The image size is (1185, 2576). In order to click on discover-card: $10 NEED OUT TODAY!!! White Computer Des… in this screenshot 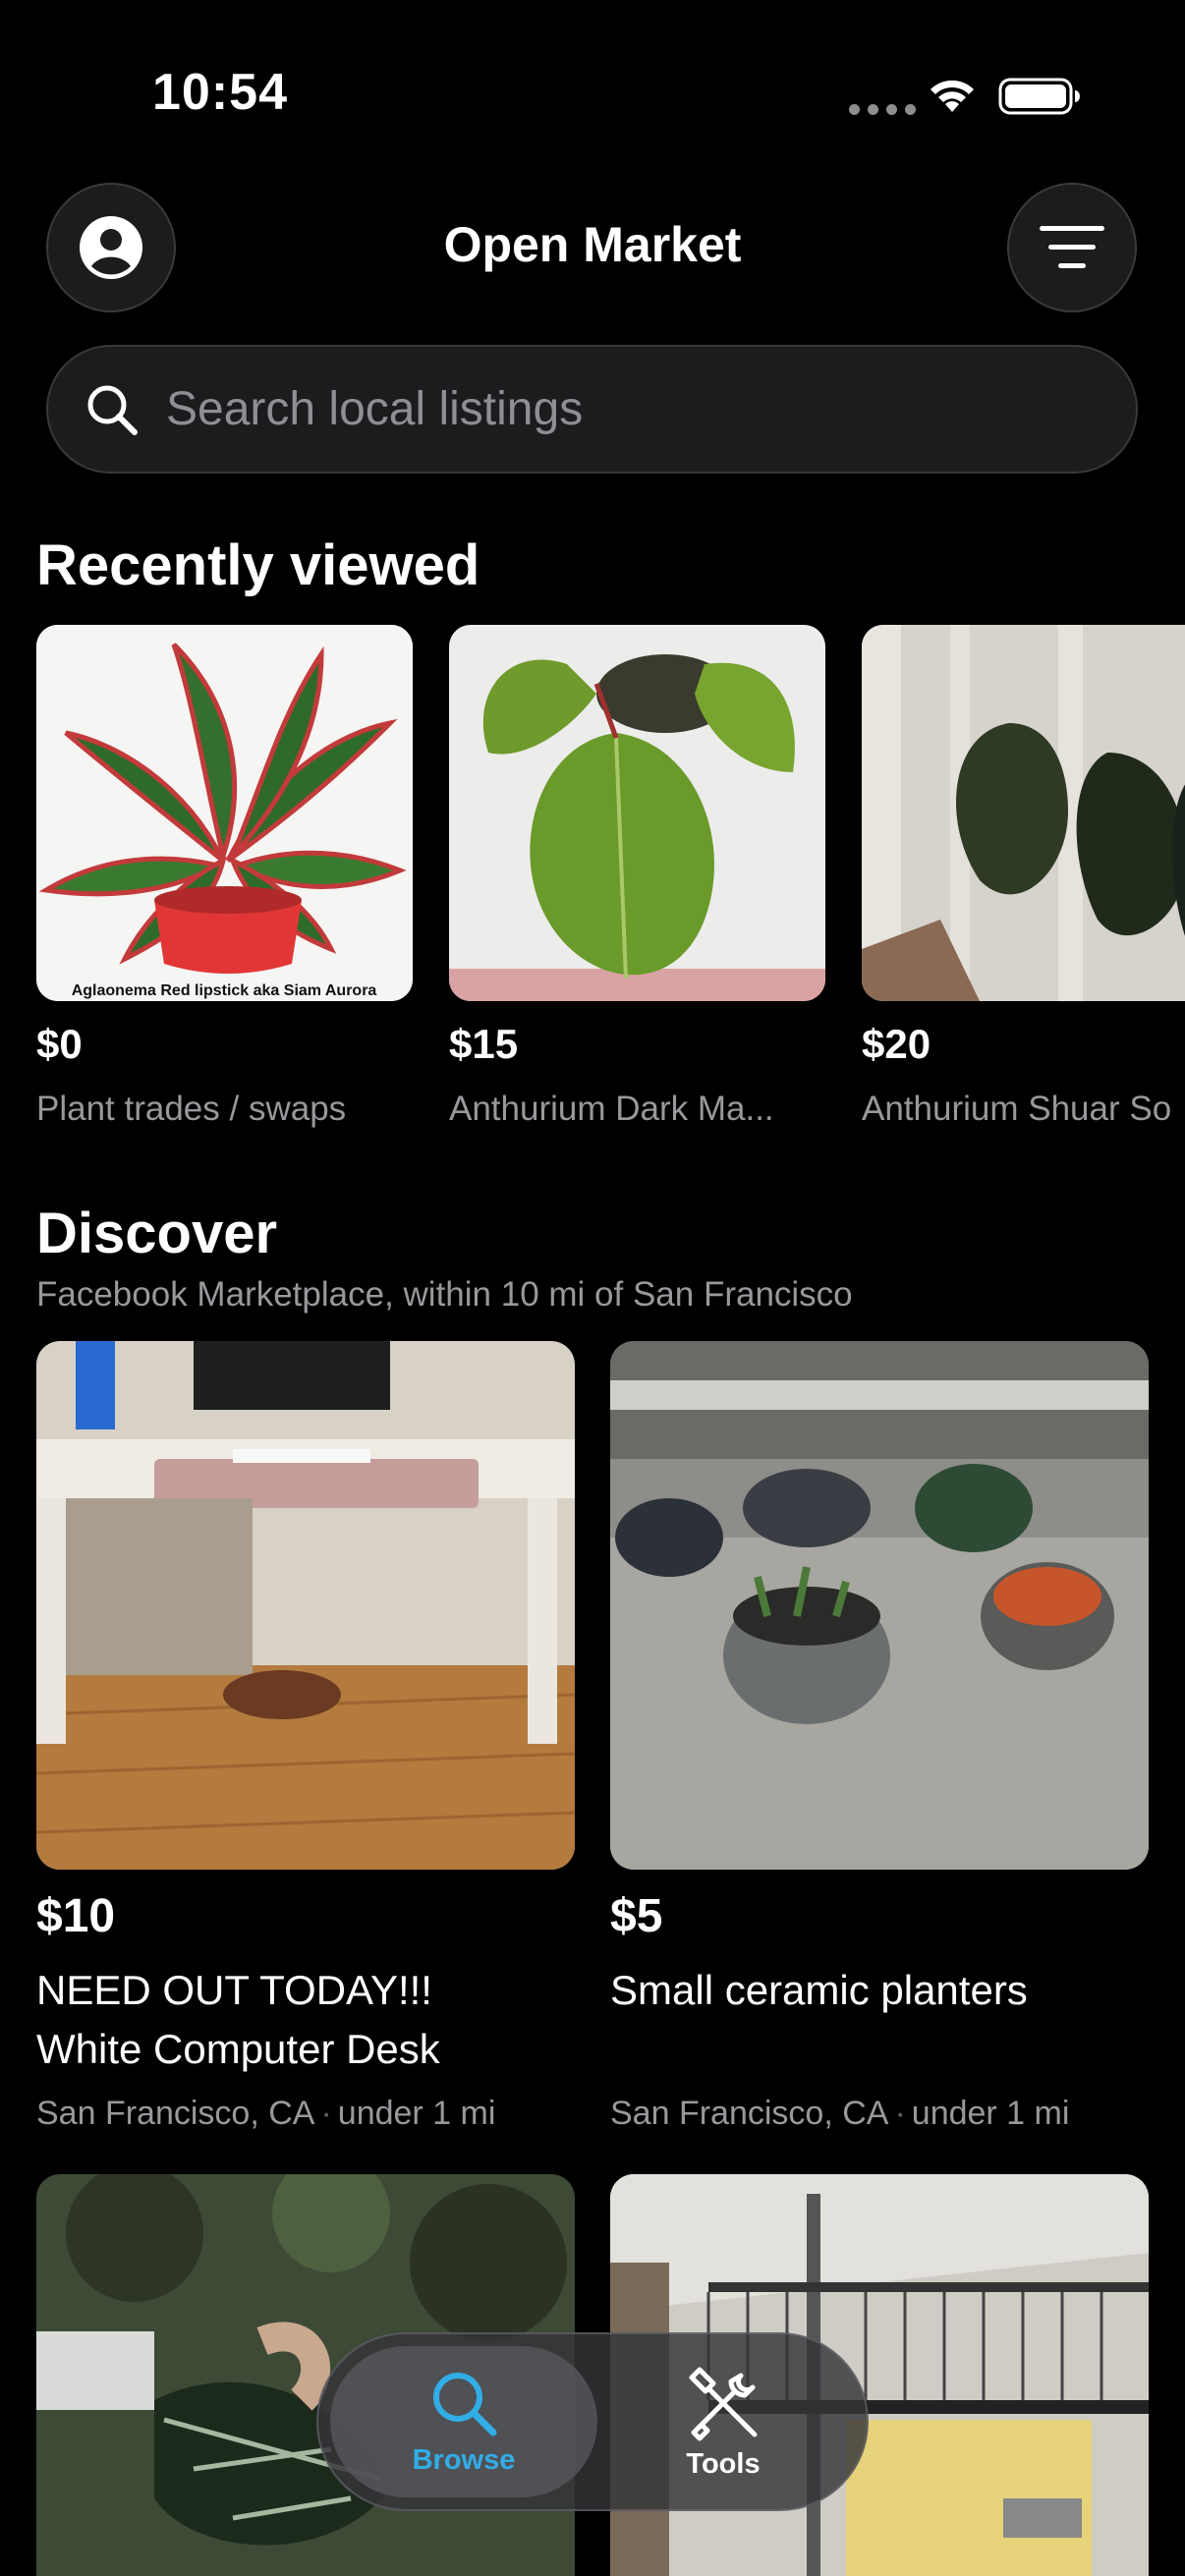, I will do `click(306, 1737)`.